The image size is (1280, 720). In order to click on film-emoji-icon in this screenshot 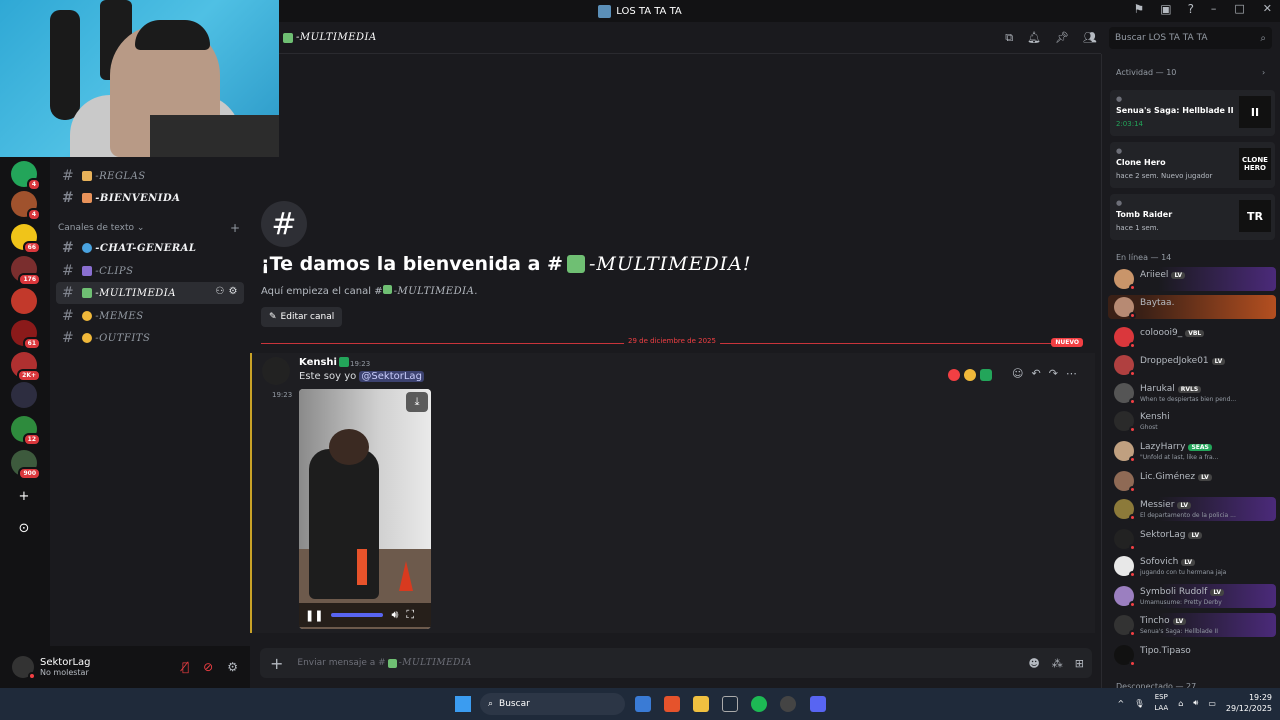, I will do `click(87, 271)`.